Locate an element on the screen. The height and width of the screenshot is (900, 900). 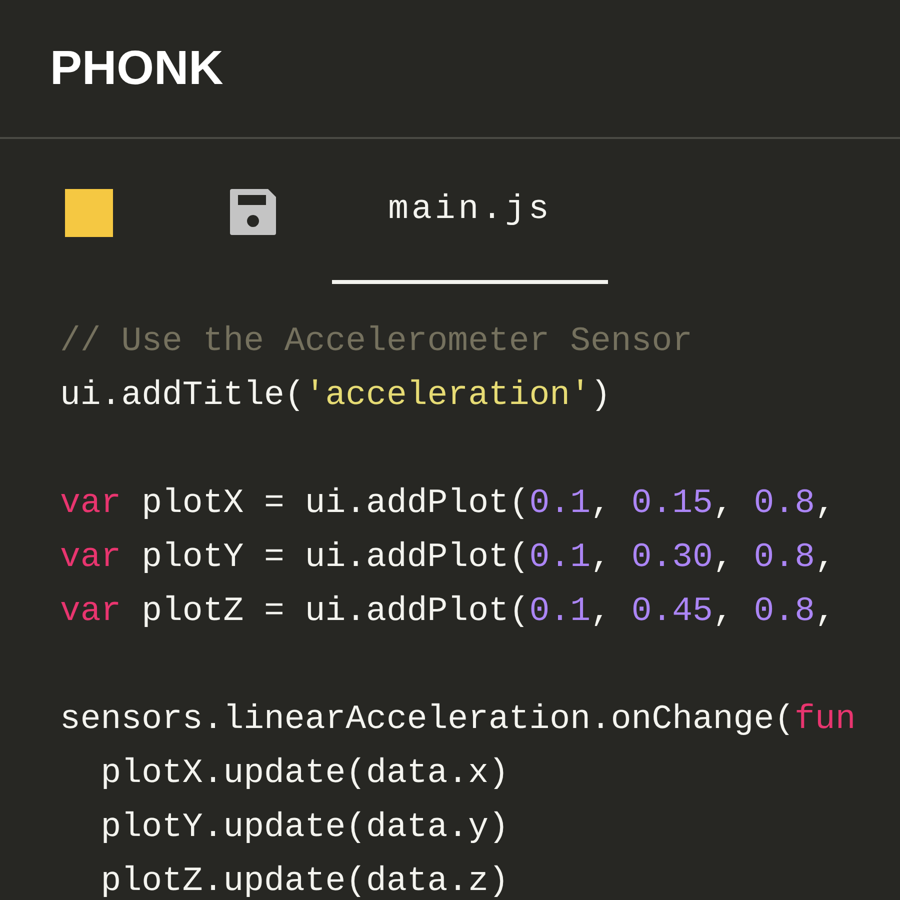
code-line: plotZ.update(data.z) is located at coordinates (304, 881).